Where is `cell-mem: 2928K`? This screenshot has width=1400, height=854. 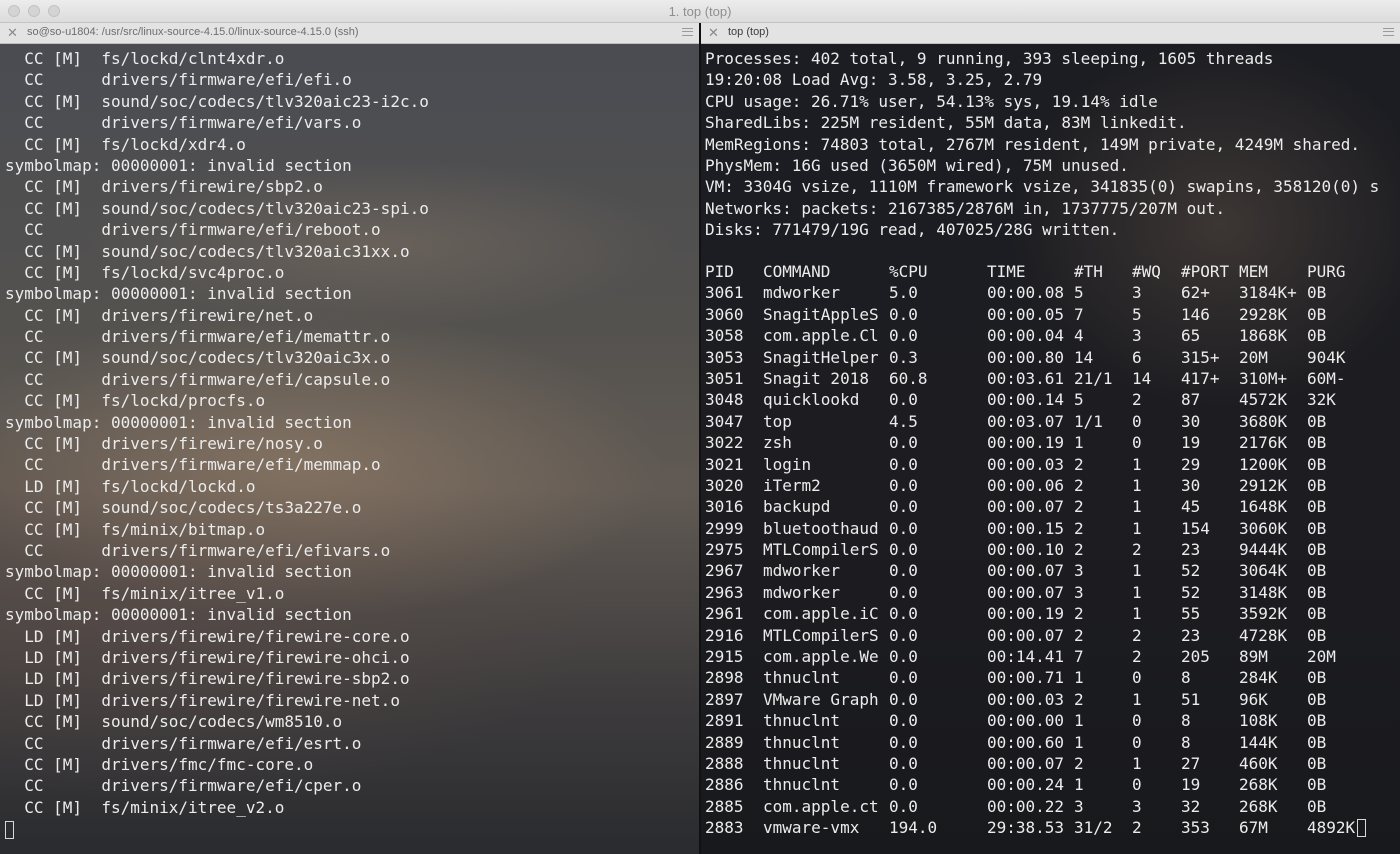 cell-mem: 2928K is located at coordinates (1263, 314).